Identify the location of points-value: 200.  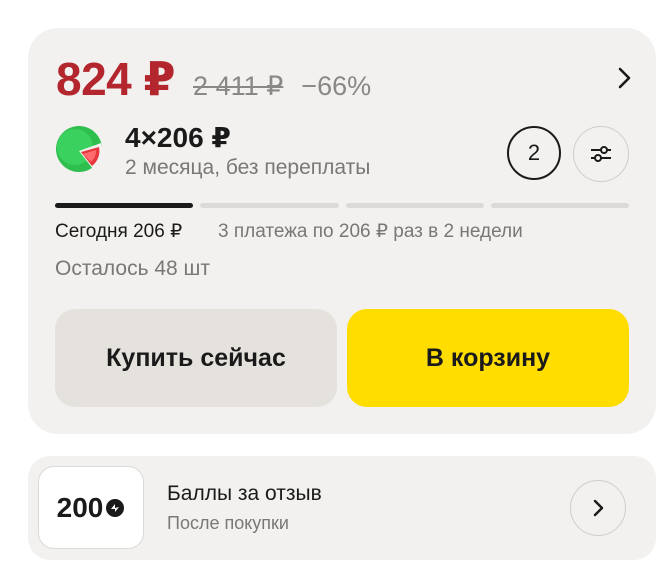
(80, 507).